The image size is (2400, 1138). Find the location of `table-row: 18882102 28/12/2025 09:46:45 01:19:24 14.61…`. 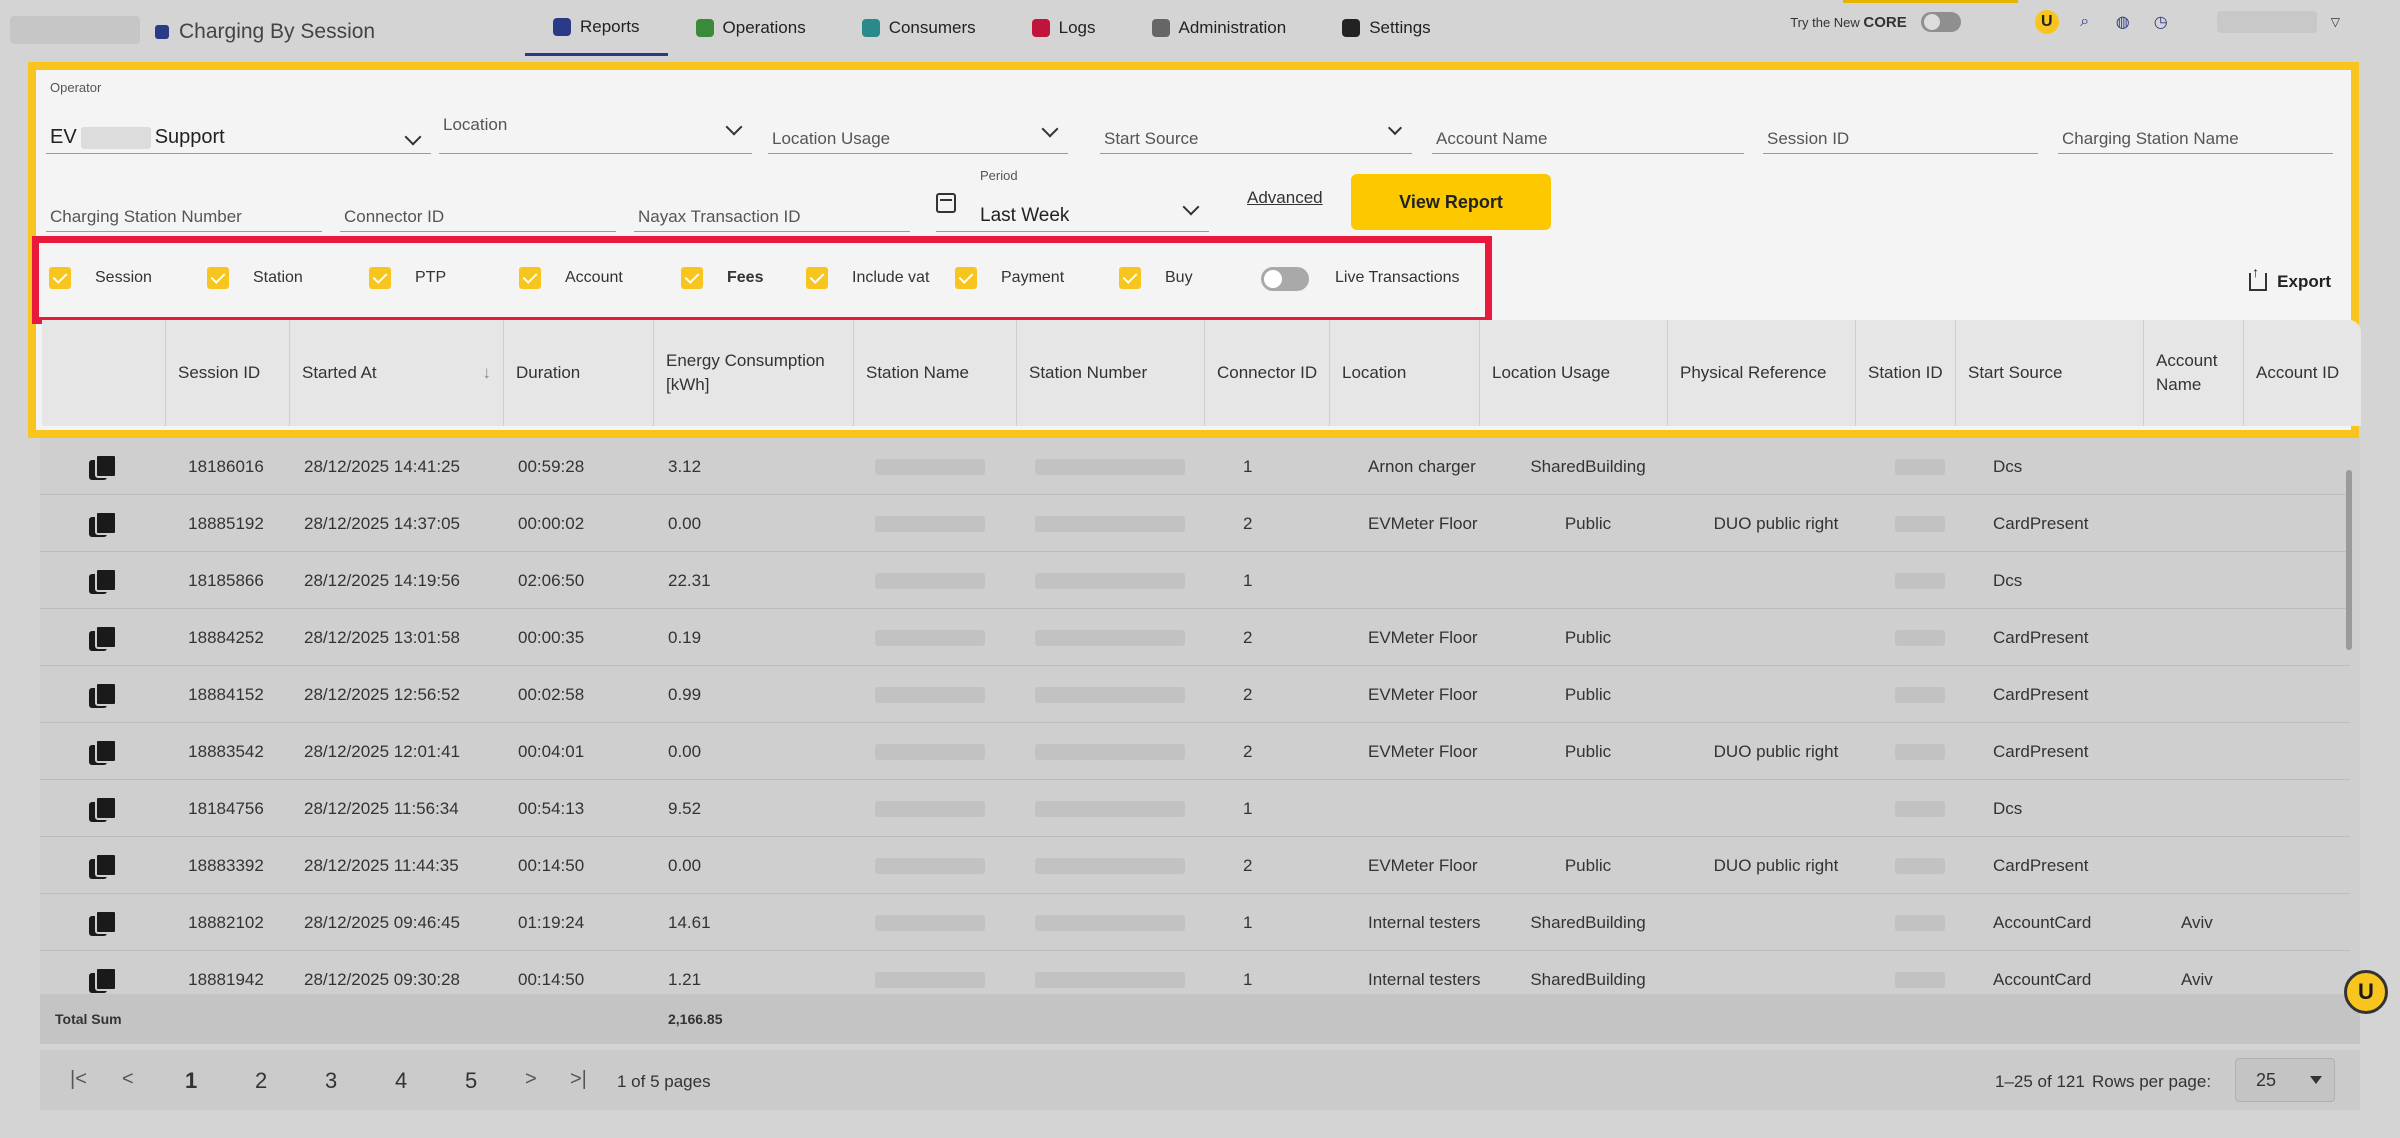

table-row: 18882102 28/12/2025 09:46:45 01:19:24 14.61… is located at coordinates (1195, 922).